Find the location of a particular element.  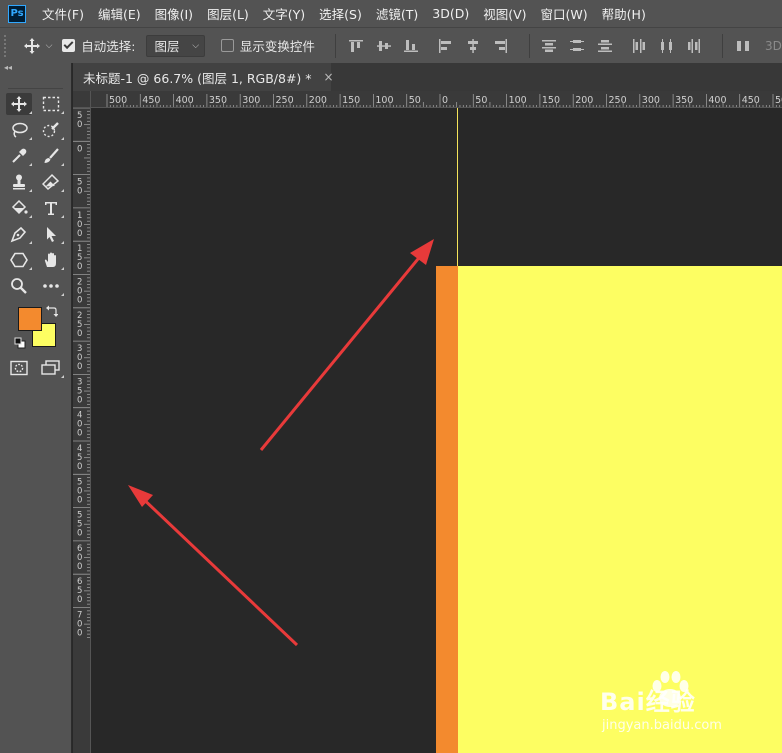

zoom-icon is located at coordinates (19, 286).